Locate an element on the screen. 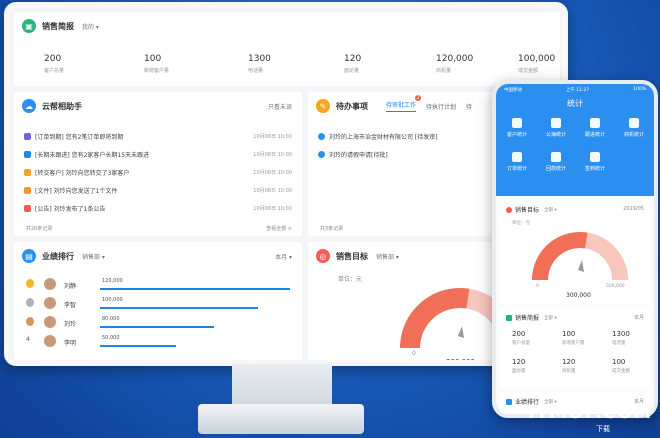  stat-new-customers: 100 新增客户量 is located at coordinates (157, 64).